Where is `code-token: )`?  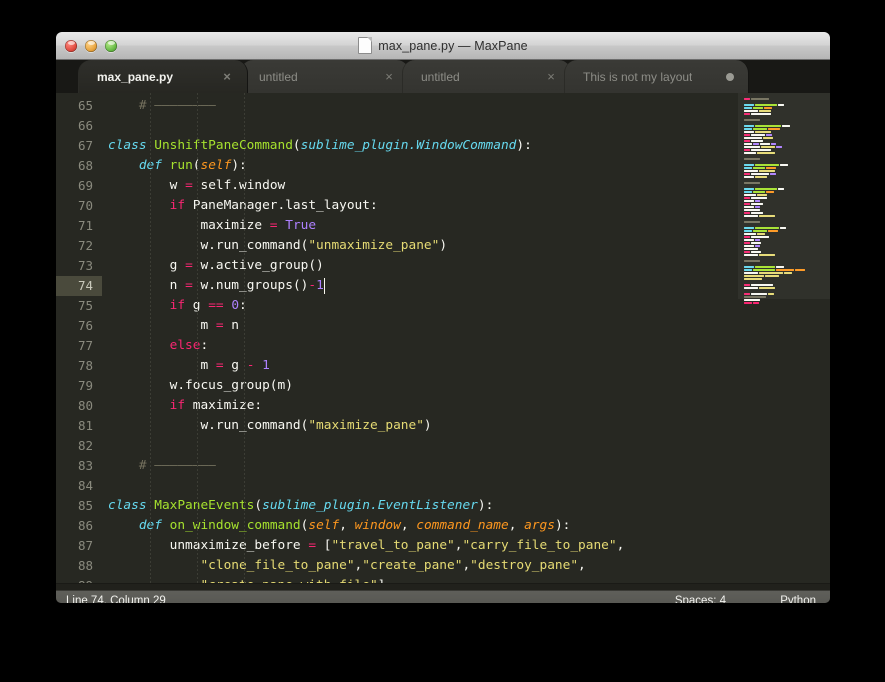
code-token: ) is located at coordinates (427, 425).